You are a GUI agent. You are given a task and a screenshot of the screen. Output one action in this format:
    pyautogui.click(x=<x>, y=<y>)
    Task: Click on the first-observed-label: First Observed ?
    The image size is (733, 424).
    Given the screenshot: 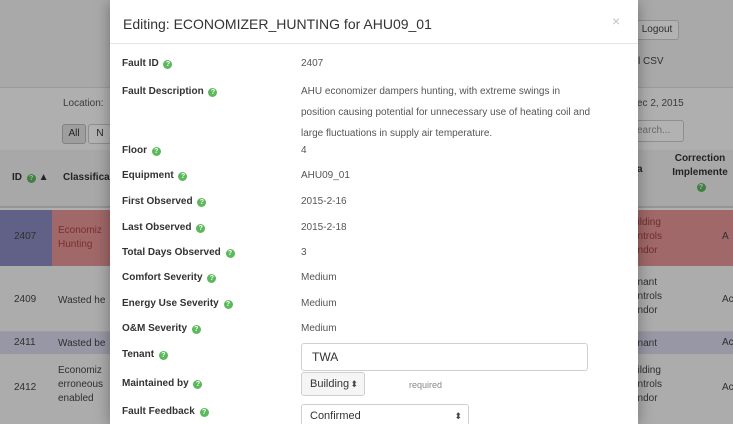 What is the action you would take?
    pyautogui.click(x=164, y=201)
    